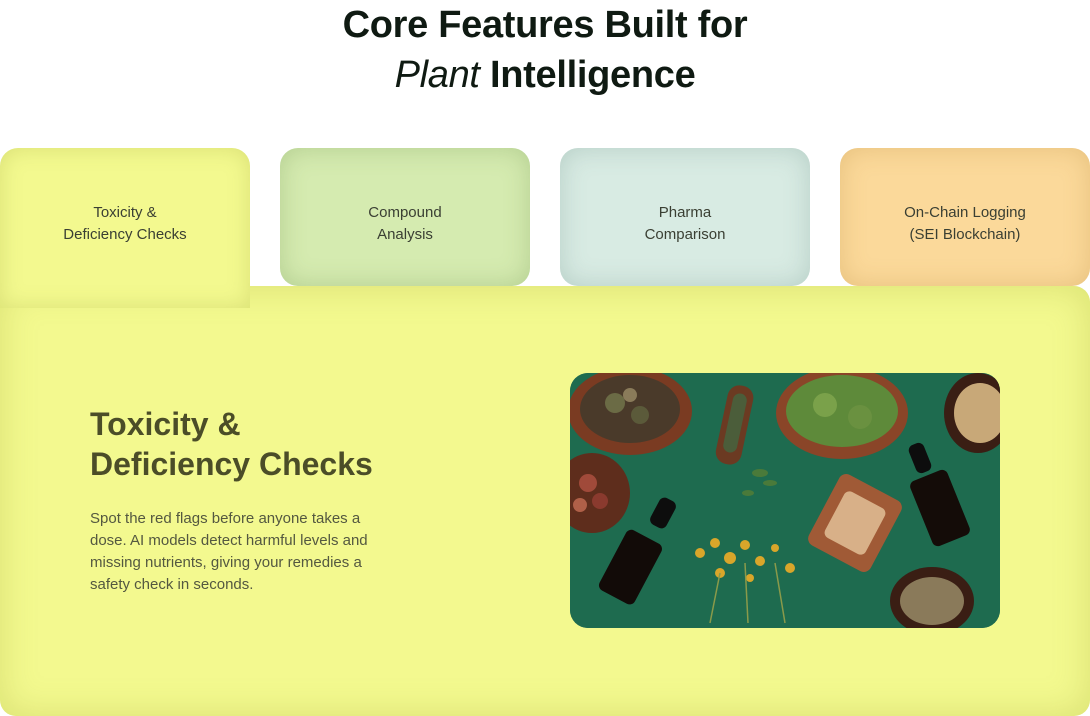 The width and height of the screenshot is (1090, 716). Describe the element at coordinates (685, 223) in the screenshot. I see `tab-label: Pharma Comparison` at that location.